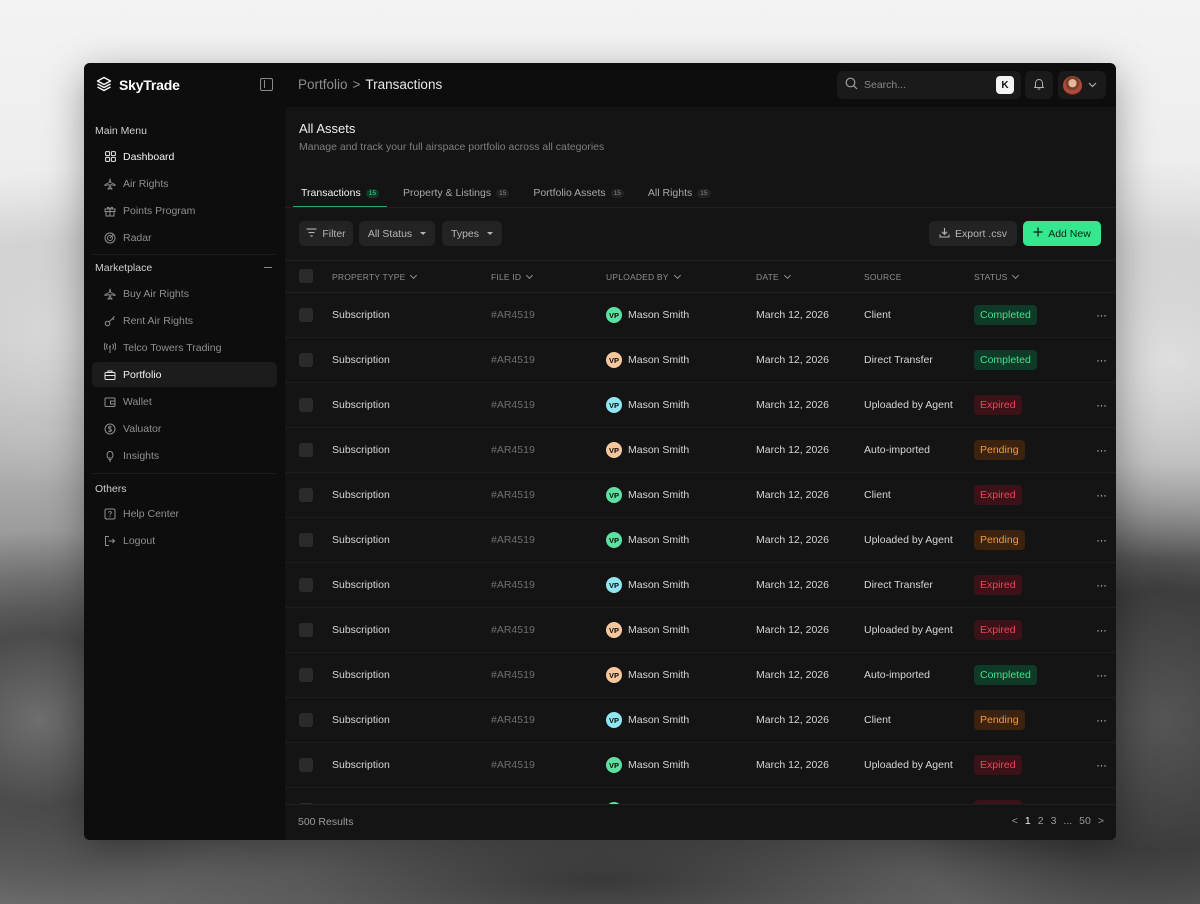  Describe the element at coordinates (898, 585) in the screenshot. I see `source-cell: Direct Transfer` at that location.